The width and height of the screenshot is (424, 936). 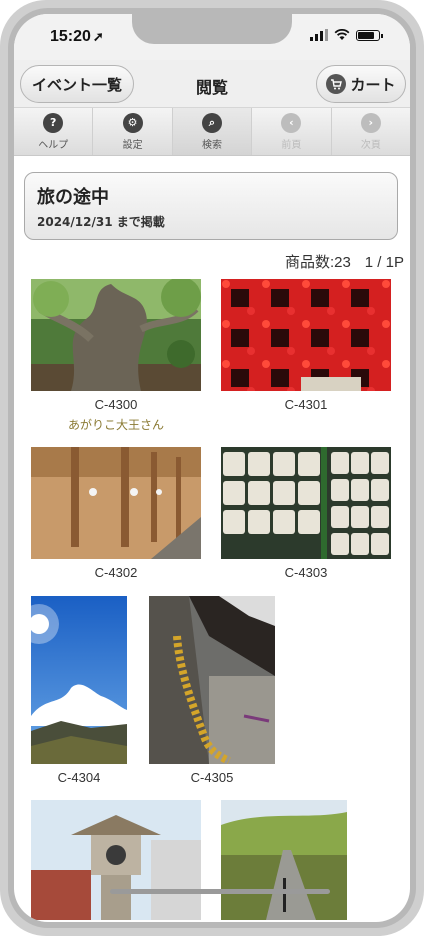 I want to click on help-tool-button: ? ヘルプ, so click(x=54, y=131).